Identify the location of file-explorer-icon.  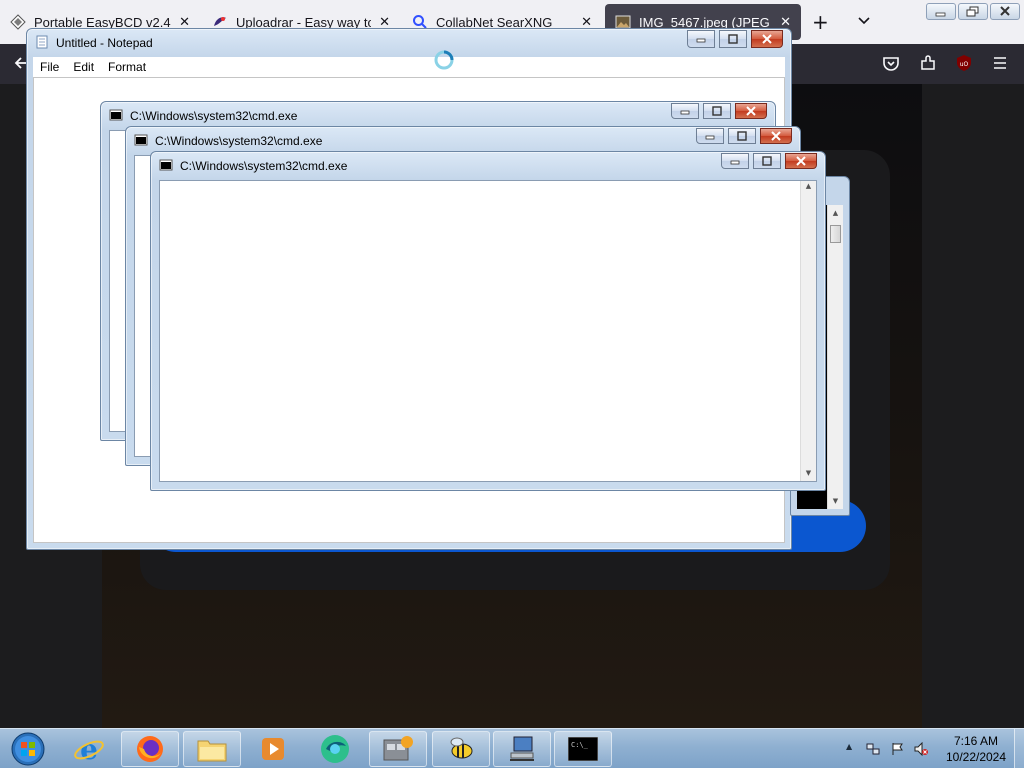
(212, 751).